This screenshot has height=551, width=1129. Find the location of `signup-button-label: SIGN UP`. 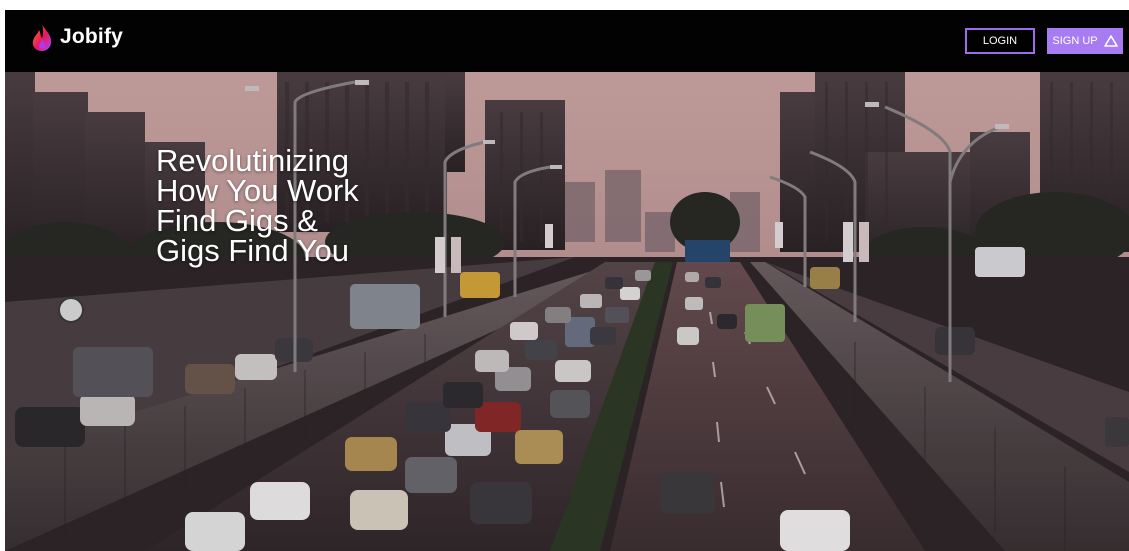

signup-button-label: SIGN UP is located at coordinates (1075, 41).